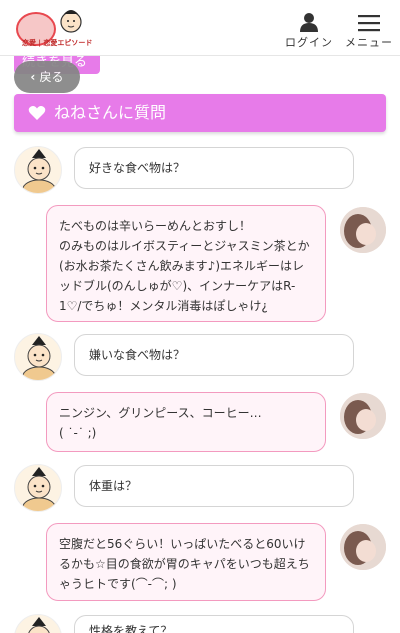 Image resolution: width=400 pixels, height=633 pixels. What do you see at coordinates (78, 433) in the screenshot?
I see `answer-line: ( ˙-˙ ;)` at bounding box center [78, 433].